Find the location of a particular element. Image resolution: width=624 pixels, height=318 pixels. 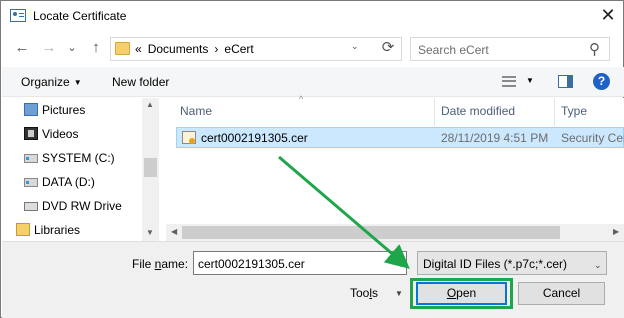

dialog-icon is located at coordinates (18, 15).